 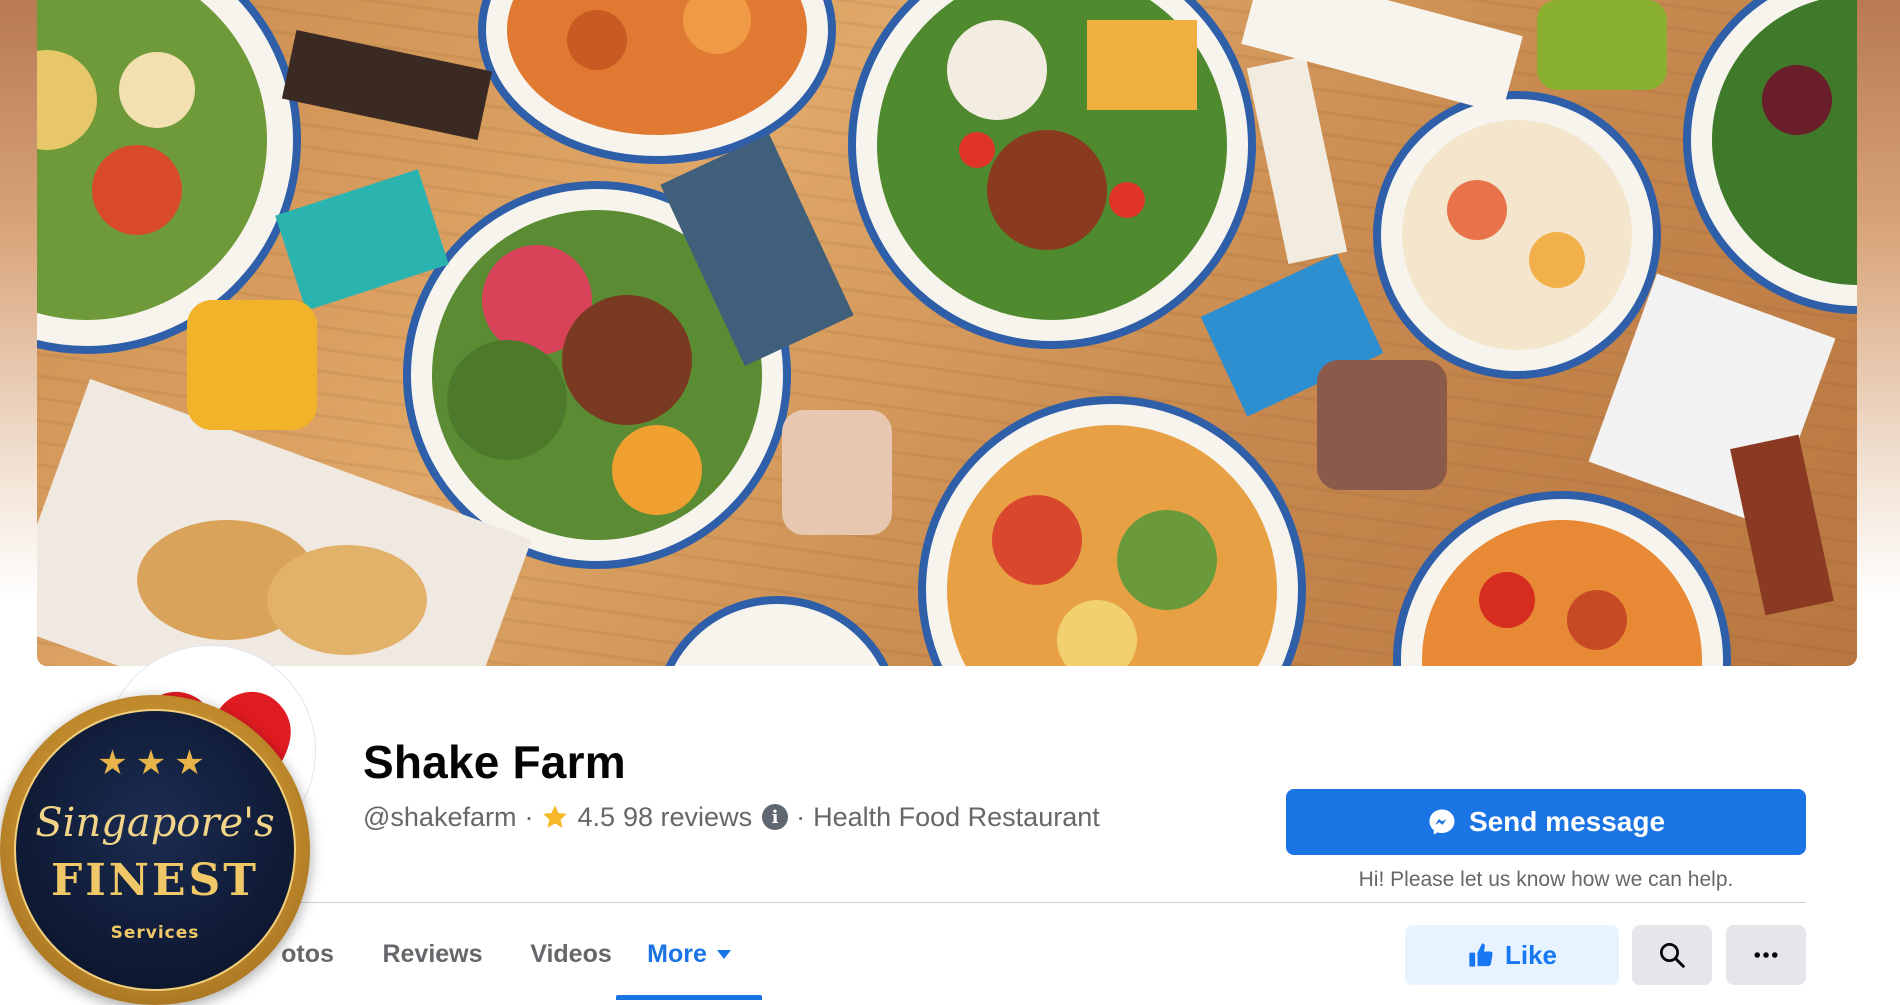 What do you see at coordinates (775, 817) in the screenshot?
I see `info-icon: i` at bounding box center [775, 817].